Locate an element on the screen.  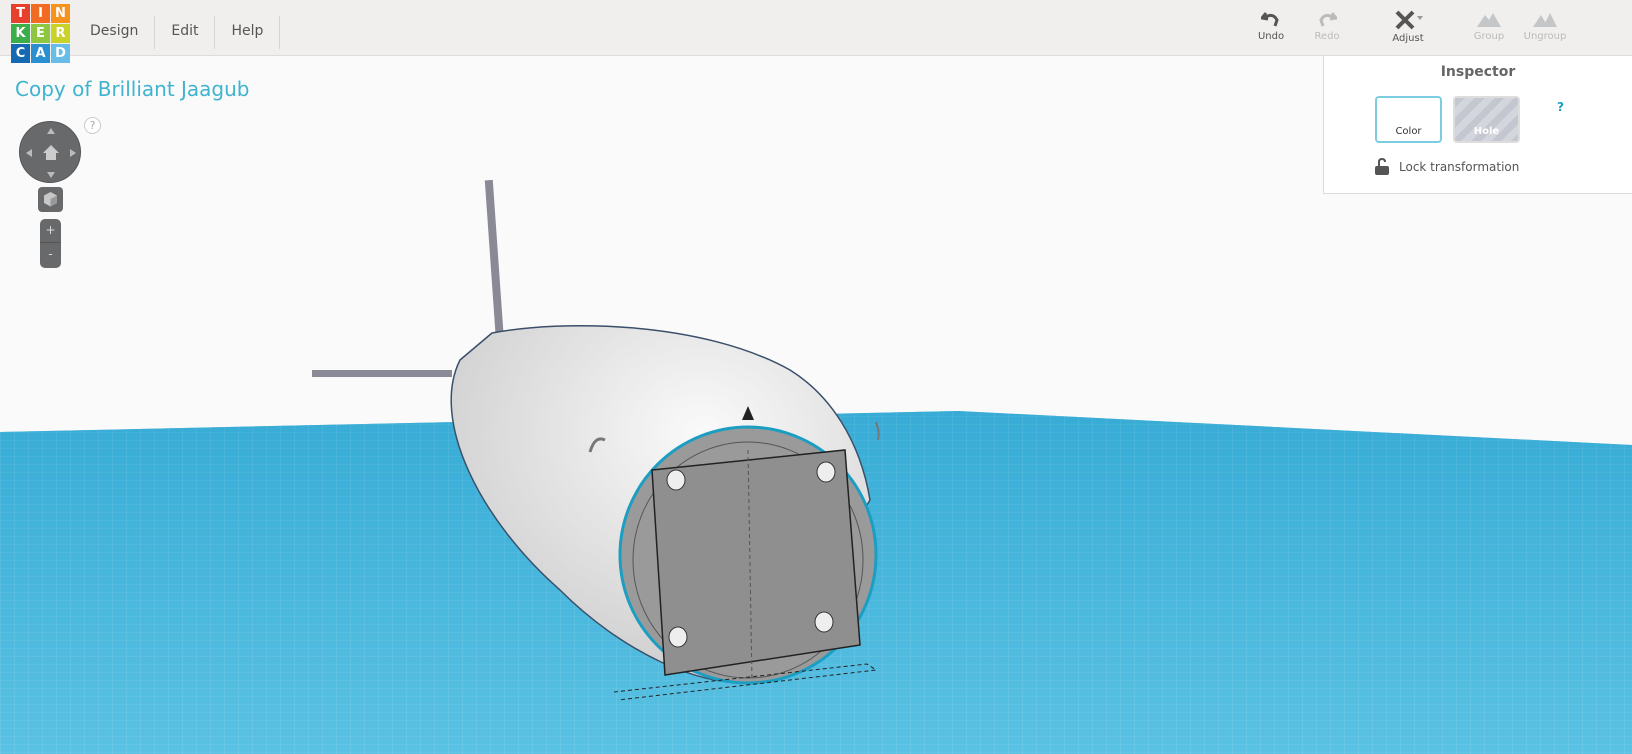
redo-label: Redo is located at coordinates (1327, 36).